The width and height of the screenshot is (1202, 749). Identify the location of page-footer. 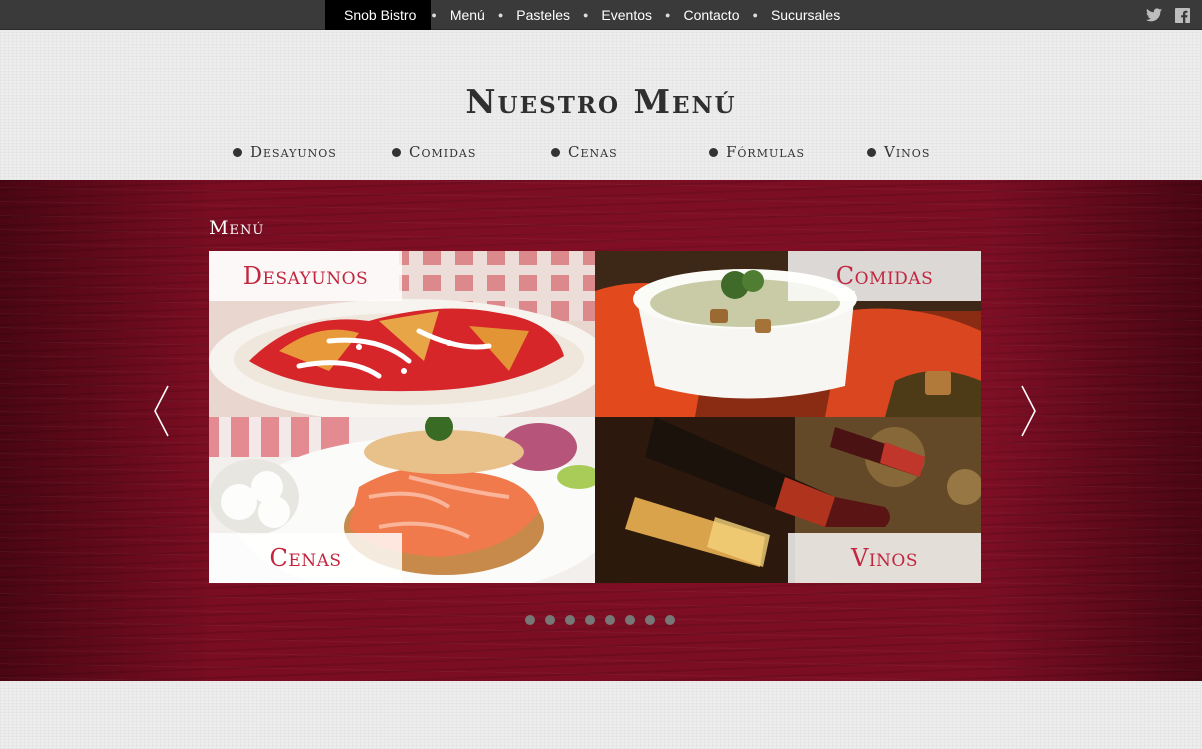
(601, 715).